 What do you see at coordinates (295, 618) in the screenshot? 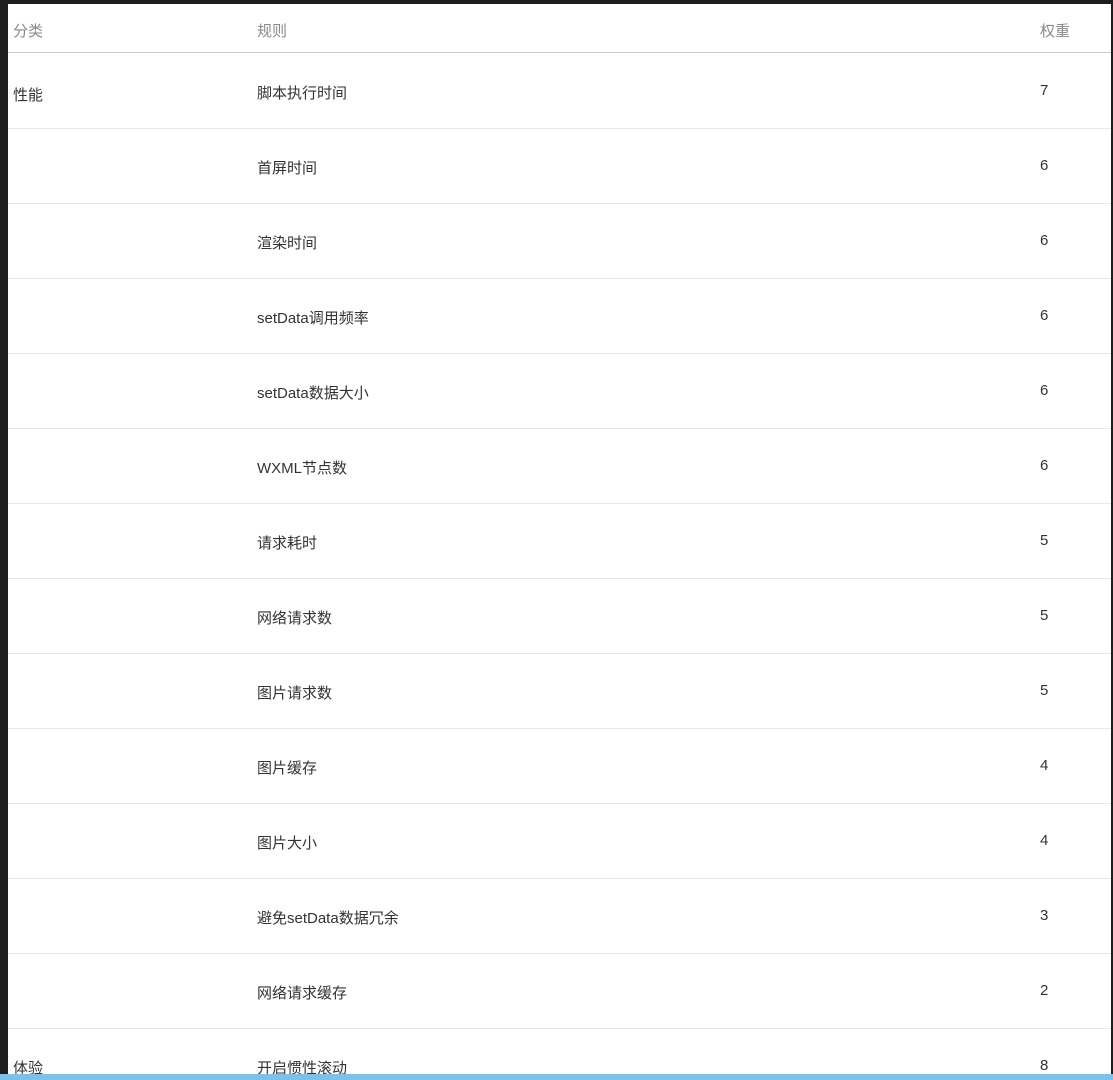
I see `row-rule: 网络请求数` at bounding box center [295, 618].